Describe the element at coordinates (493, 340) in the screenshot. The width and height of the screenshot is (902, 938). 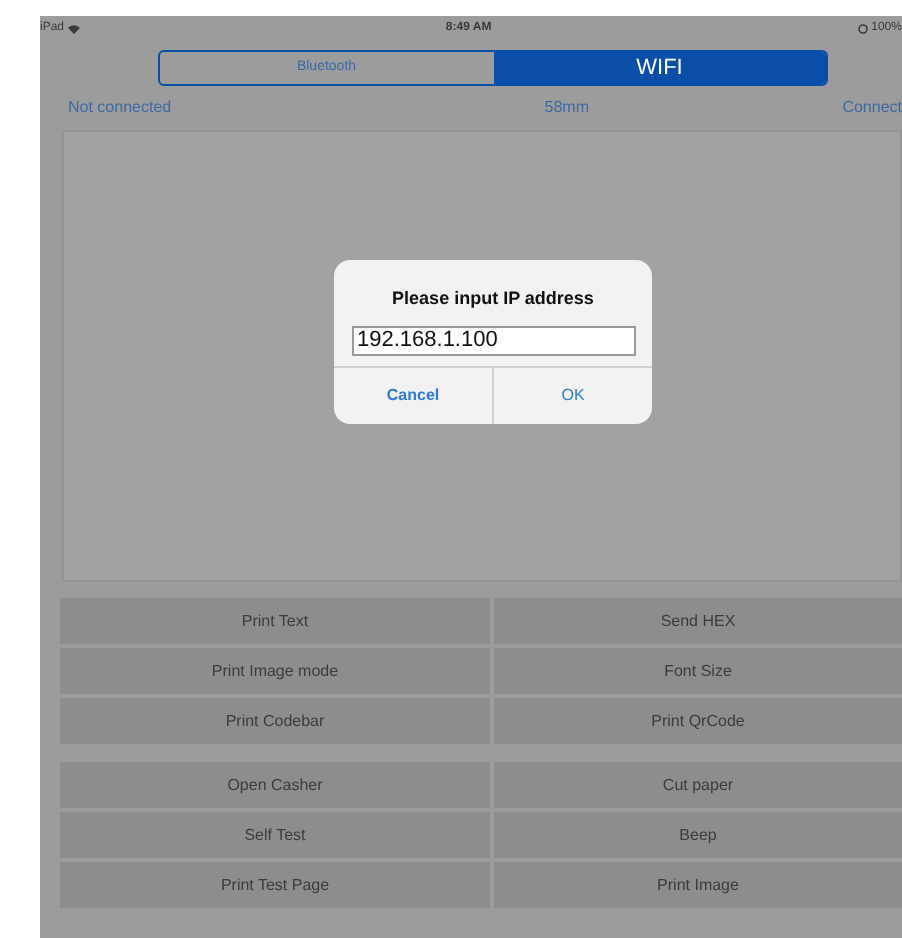
I see `ip-address-field: 192.168.1.100` at that location.